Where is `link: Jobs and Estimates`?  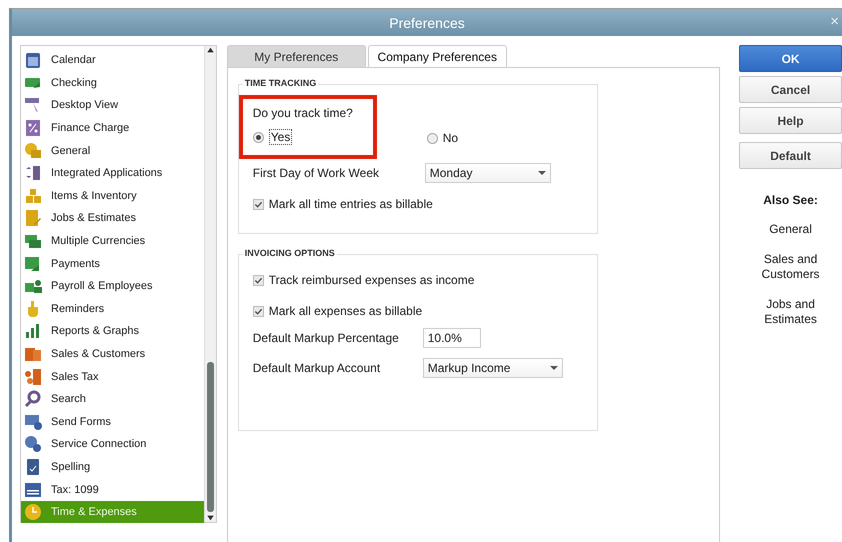 link: Jobs and Estimates is located at coordinates (790, 312).